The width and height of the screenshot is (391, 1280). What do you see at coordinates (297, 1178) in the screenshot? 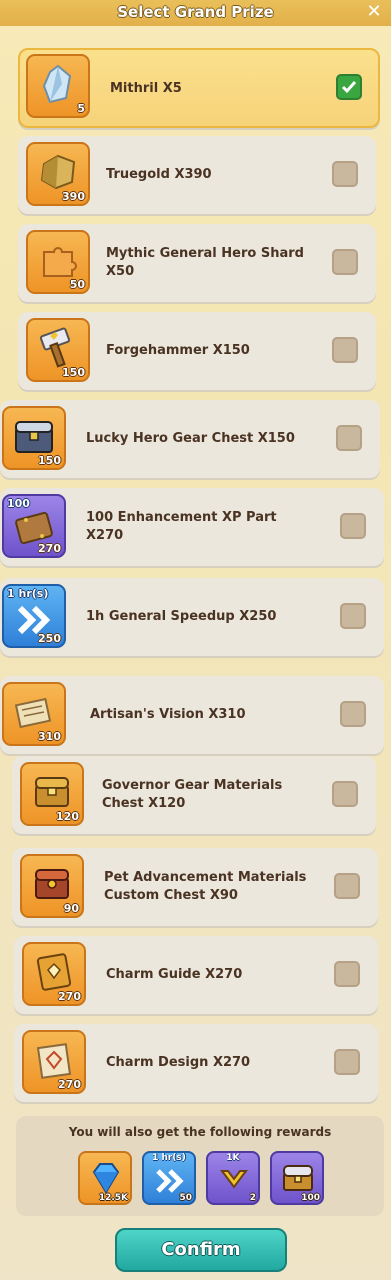
I see `treasure-chest-icon: 100` at bounding box center [297, 1178].